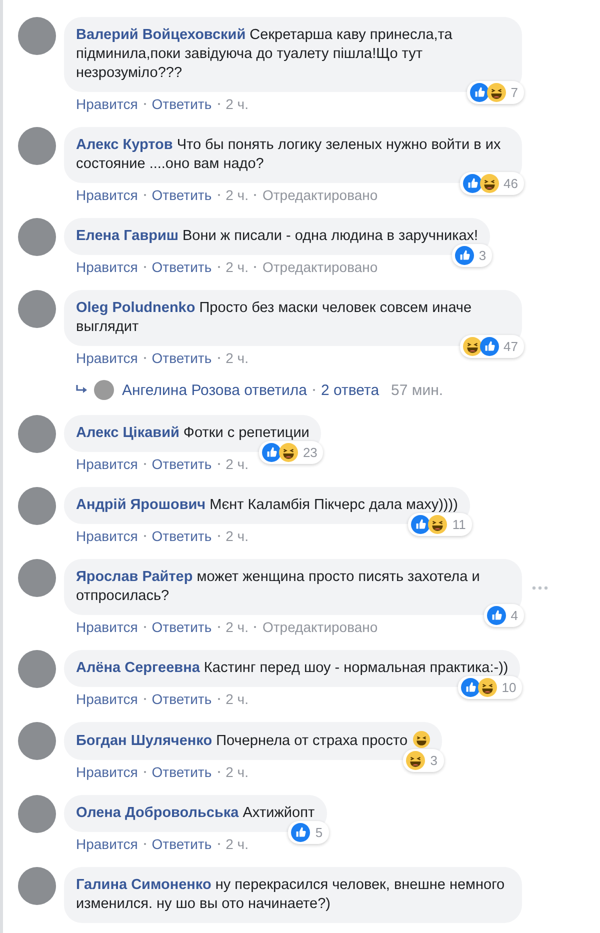  I want to click on comment-text: Валерий Войцеховский Секретарша каву принесла,та підминила,поки завідуюча до туалету пішла!Що тут незрозуміло???, so click(265, 54).